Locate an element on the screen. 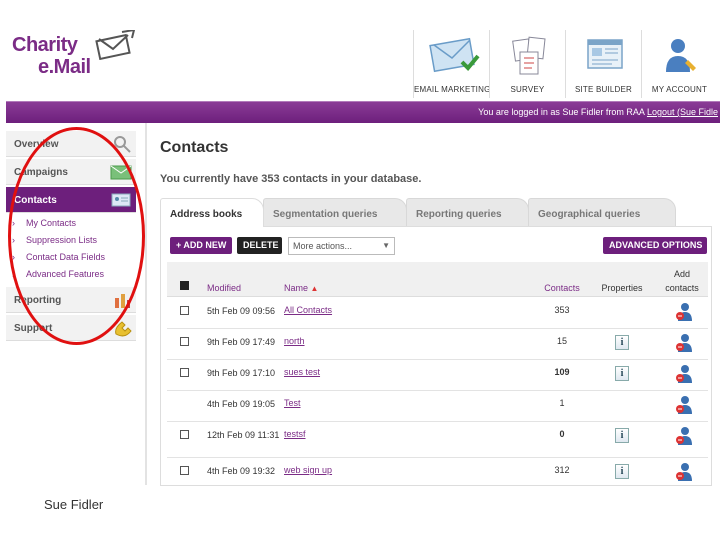 This screenshot has height=540, width=720. row-contacts: 0 is located at coordinates (562, 434).